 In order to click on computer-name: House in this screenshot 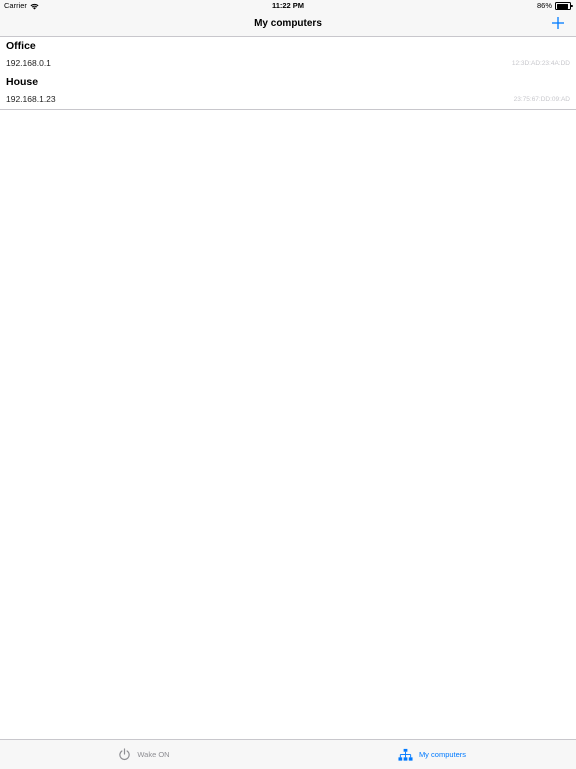, I will do `click(22, 82)`.